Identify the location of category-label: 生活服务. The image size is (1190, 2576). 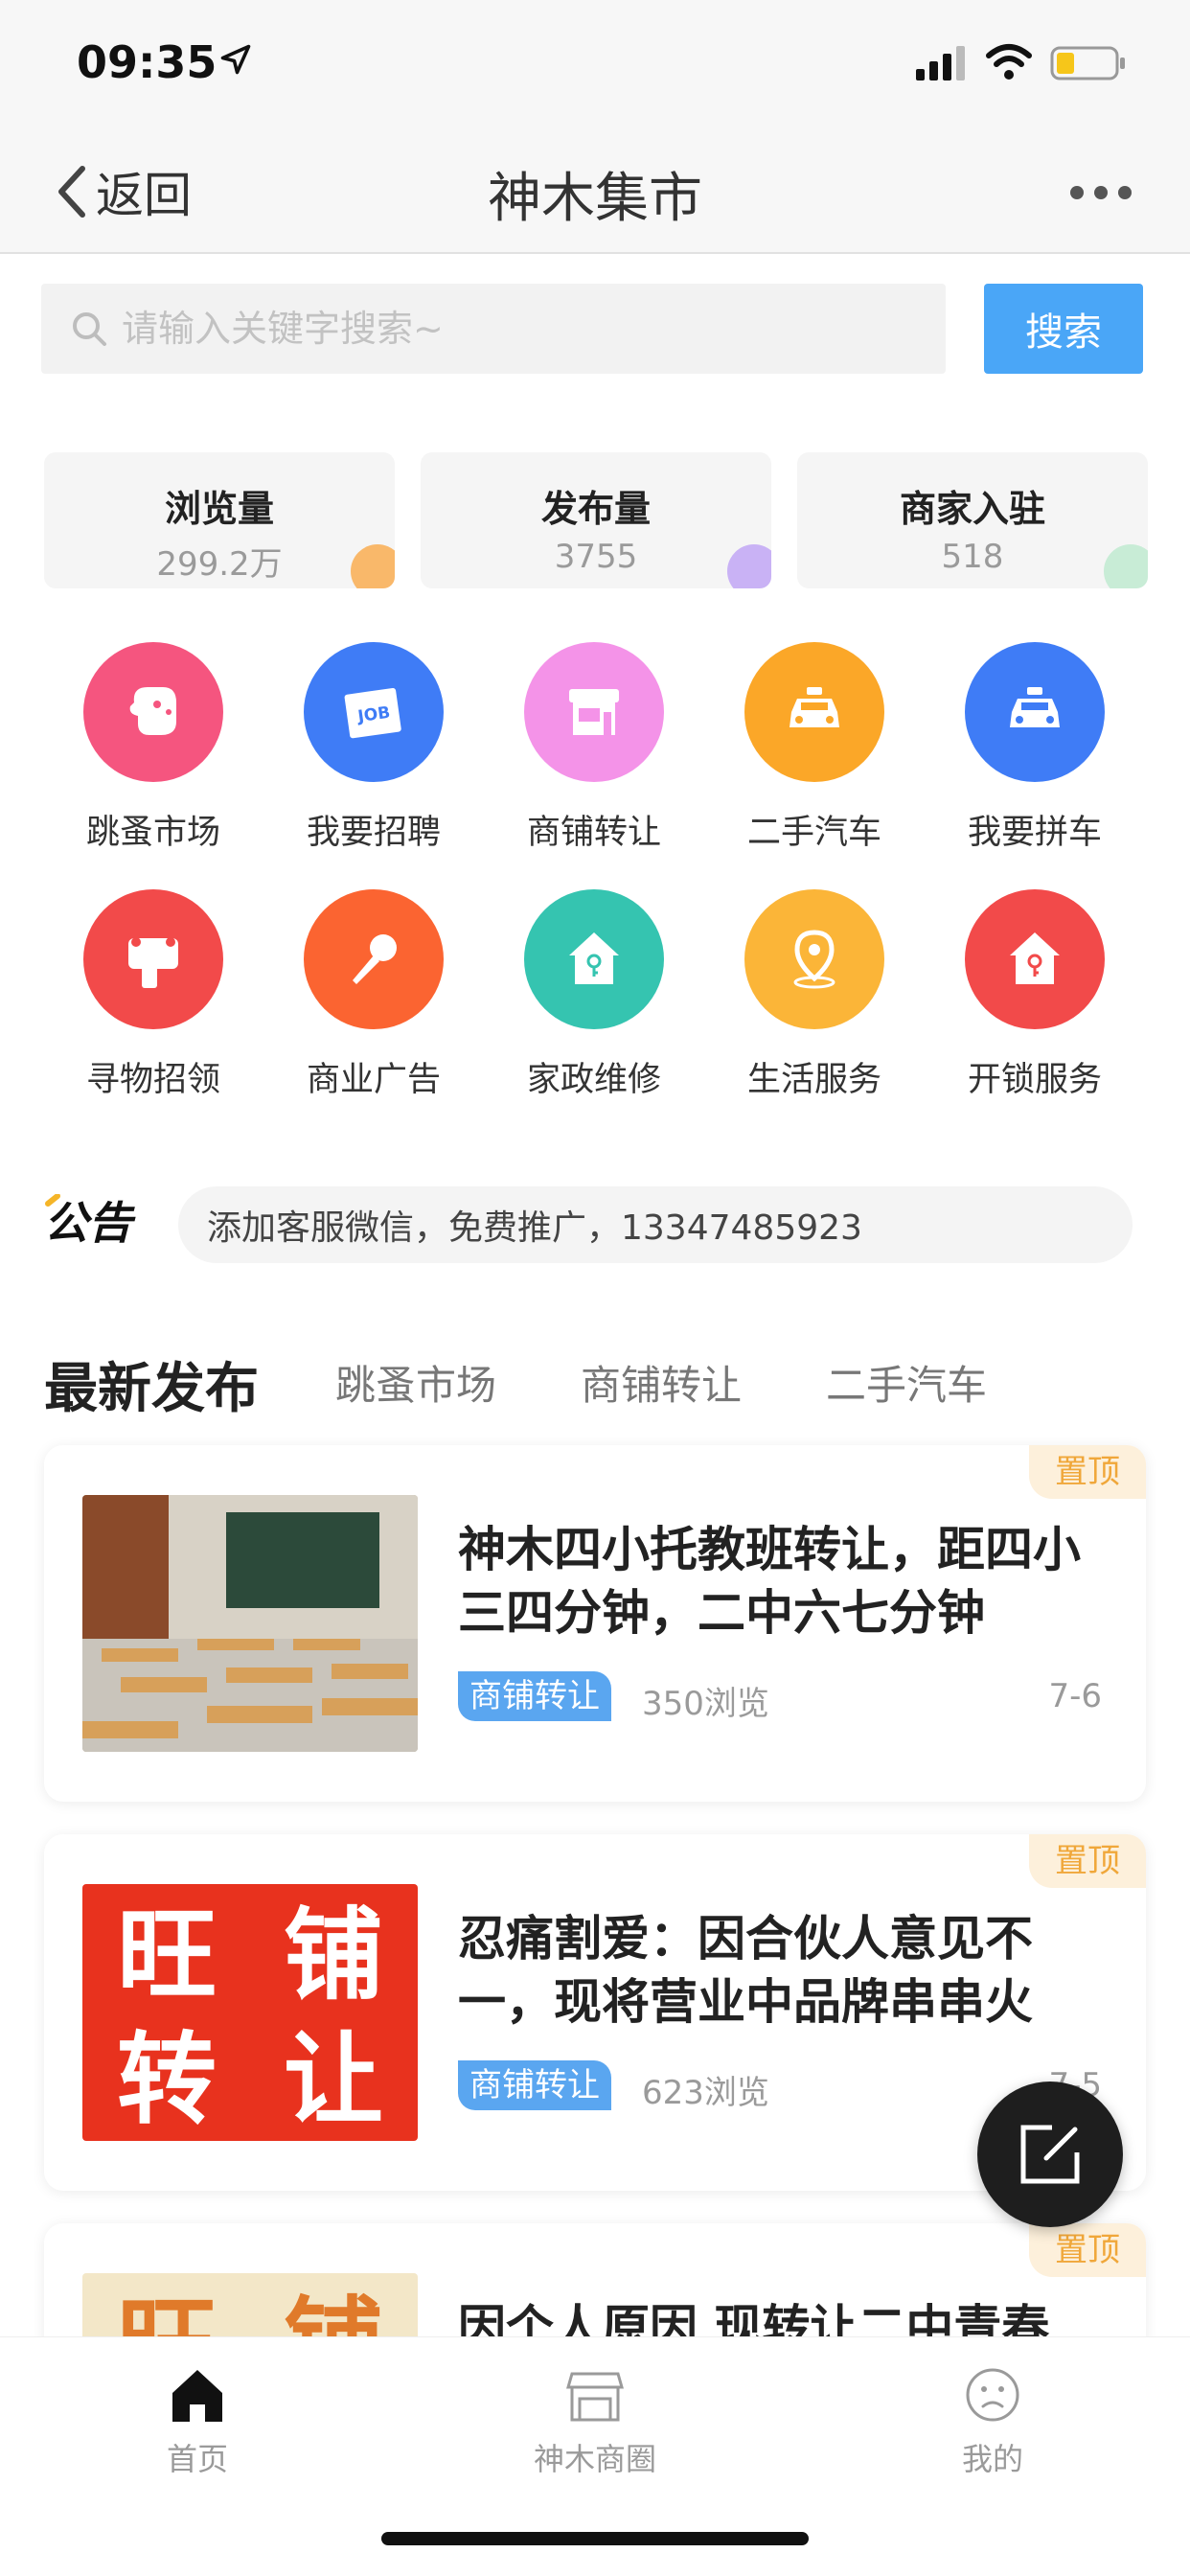
(813, 1080).